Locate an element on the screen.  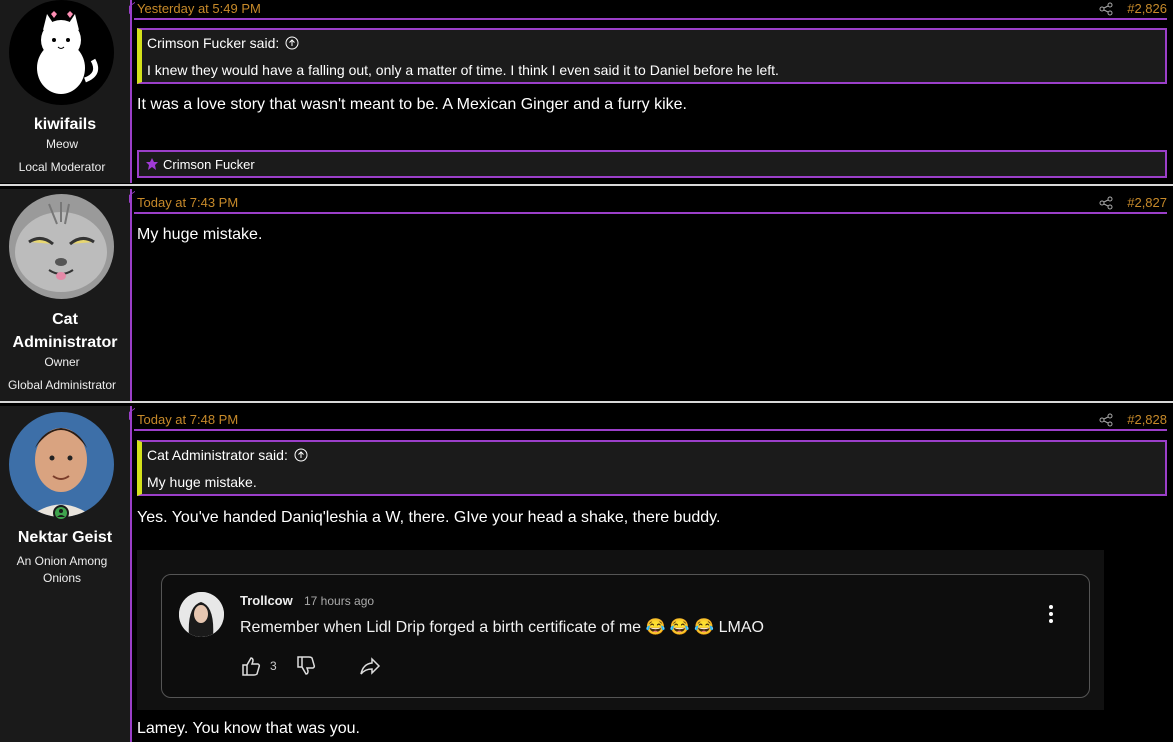
reaction-bar: Crimson Fucker is located at coordinates (652, 164).